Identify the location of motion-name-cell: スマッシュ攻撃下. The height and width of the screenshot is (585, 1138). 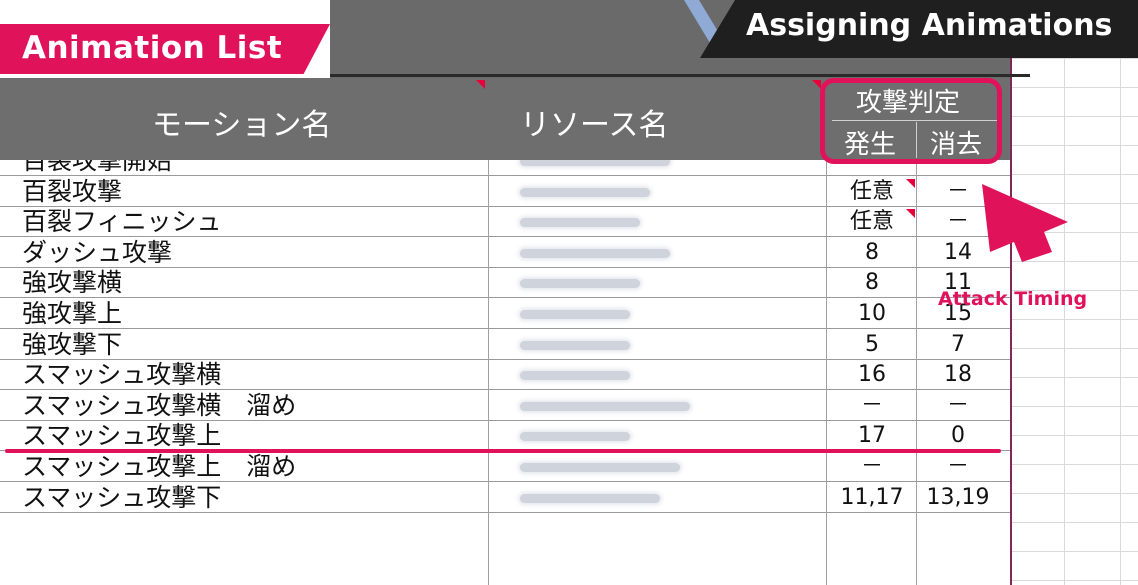
(121, 498).